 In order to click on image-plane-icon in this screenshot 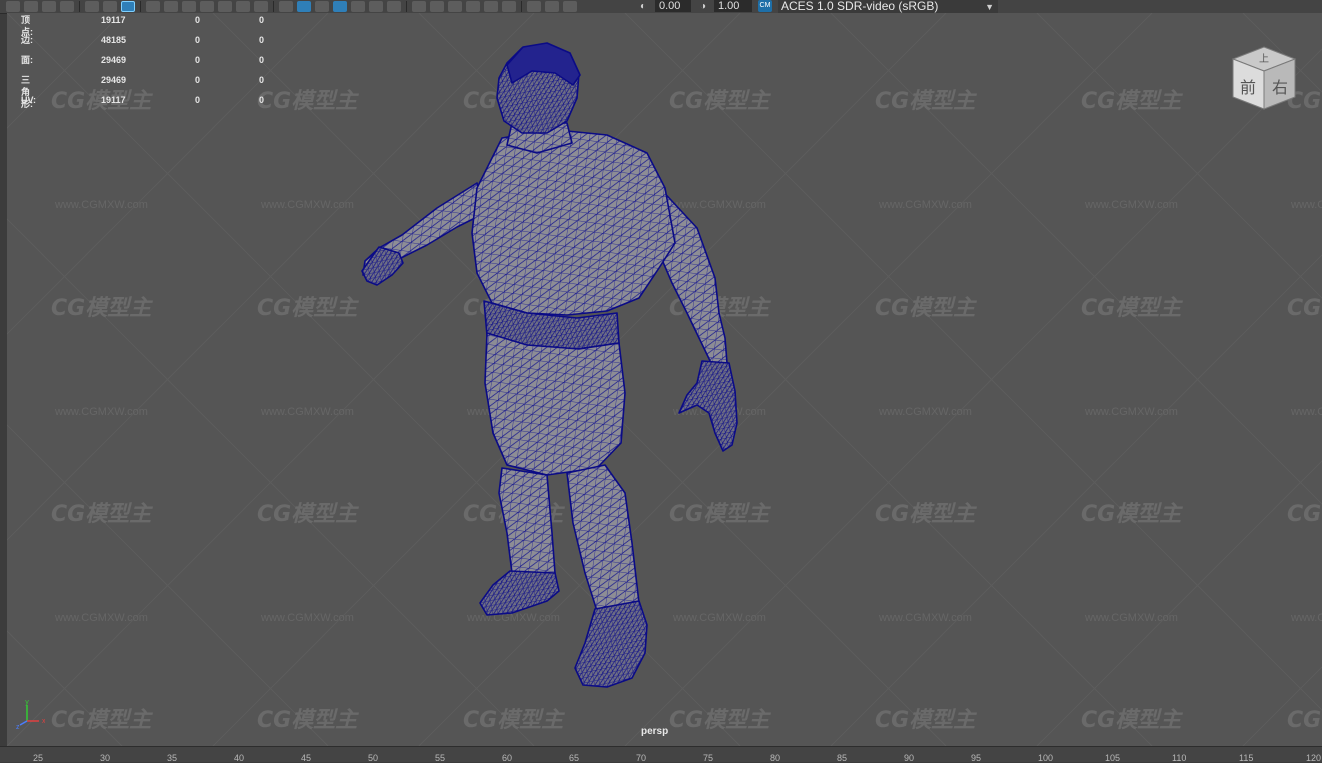, I will do `click(67, 6)`.